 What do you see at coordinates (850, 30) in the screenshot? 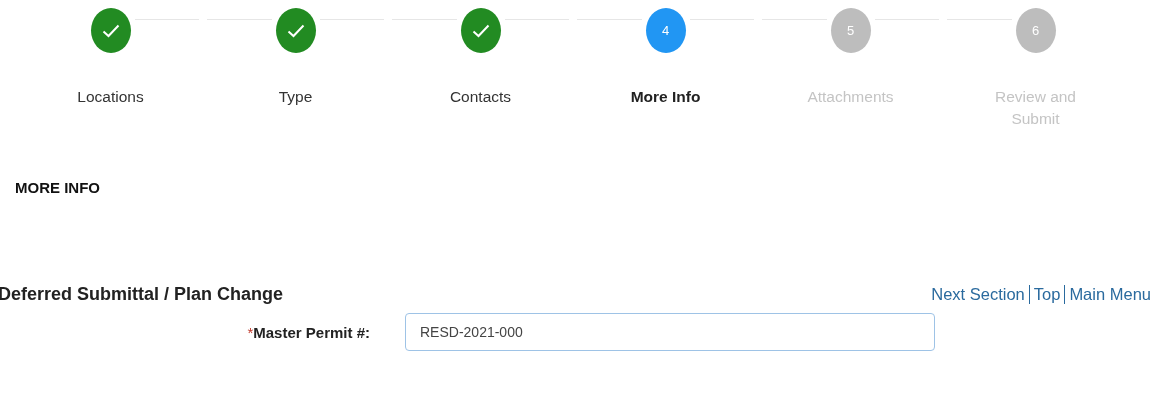
I see `step-number: 5` at bounding box center [850, 30].